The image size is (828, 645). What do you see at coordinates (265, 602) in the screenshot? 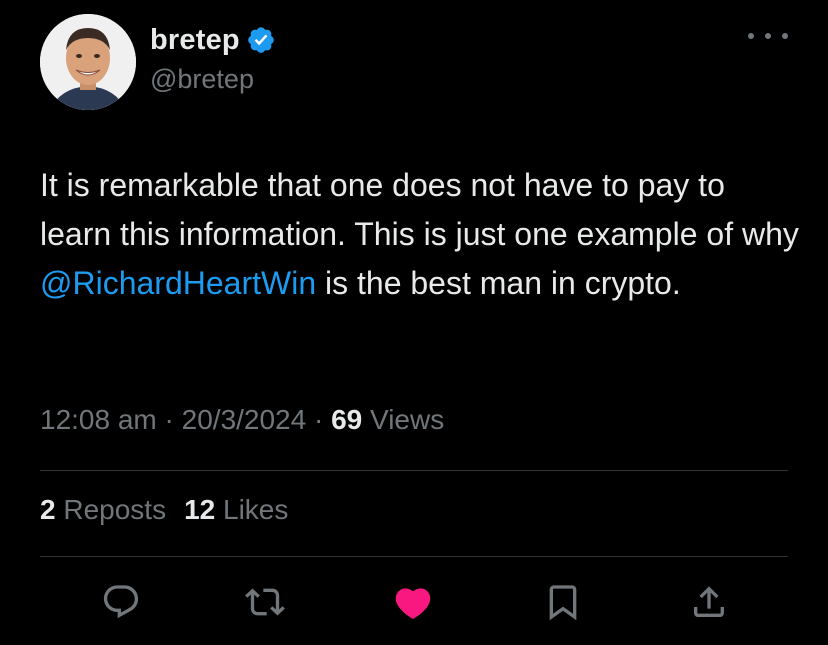
I see `repost-icon` at bounding box center [265, 602].